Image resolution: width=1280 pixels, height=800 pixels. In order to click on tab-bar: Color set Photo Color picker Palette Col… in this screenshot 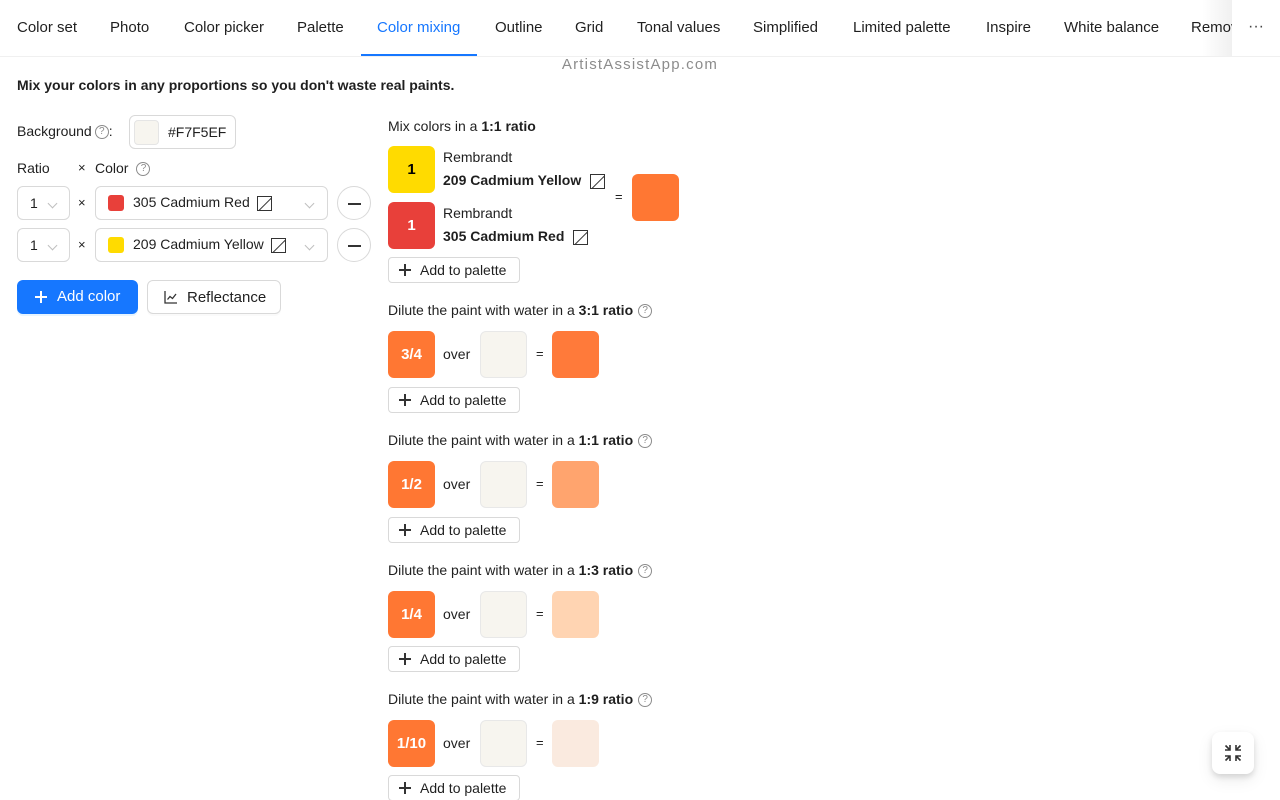, I will do `click(640, 28)`.